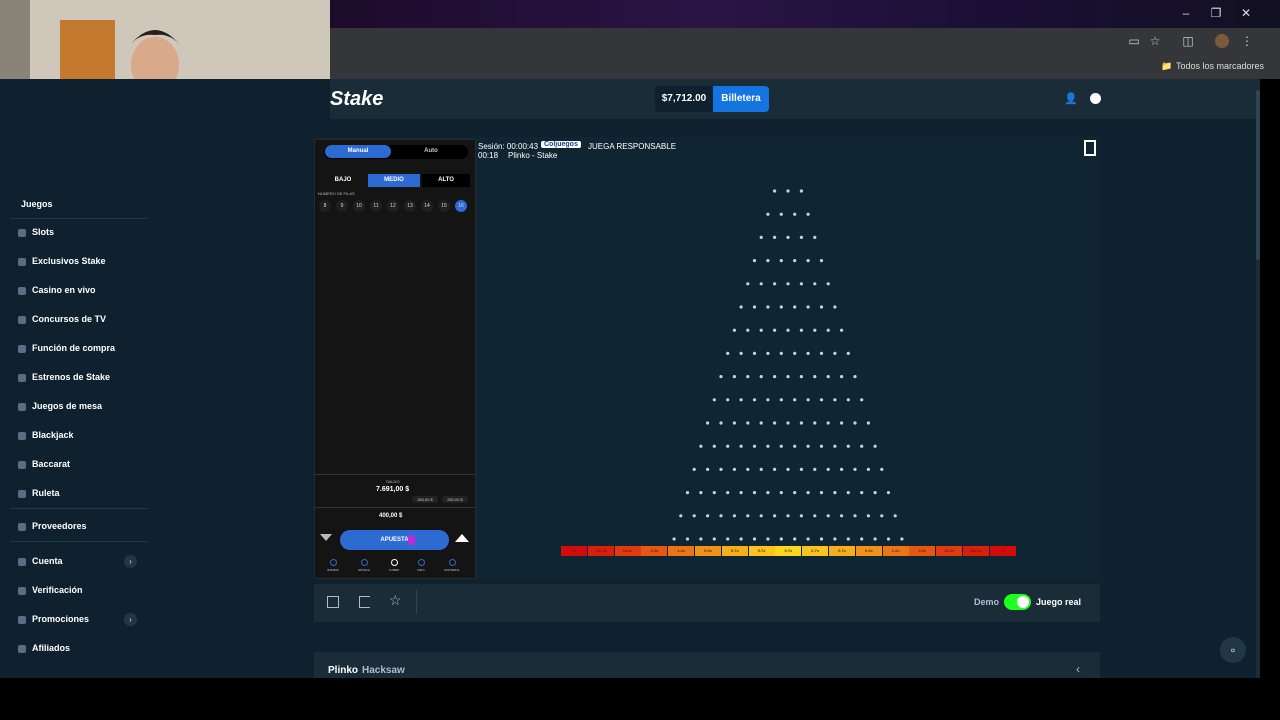 The width and height of the screenshot is (1280, 720). What do you see at coordinates (390, 516) in the screenshot?
I see `bet-amount: 400,00 $` at bounding box center [390, 516].